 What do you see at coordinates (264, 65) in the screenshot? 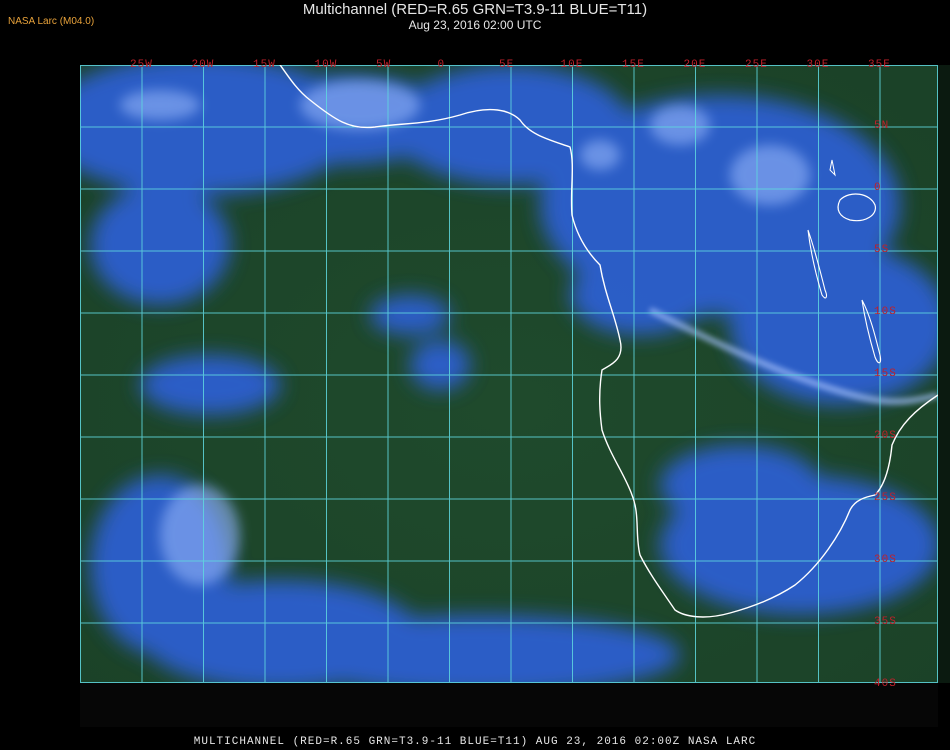
I see `longitude-label: 15W` at bounding box center [264, 65].